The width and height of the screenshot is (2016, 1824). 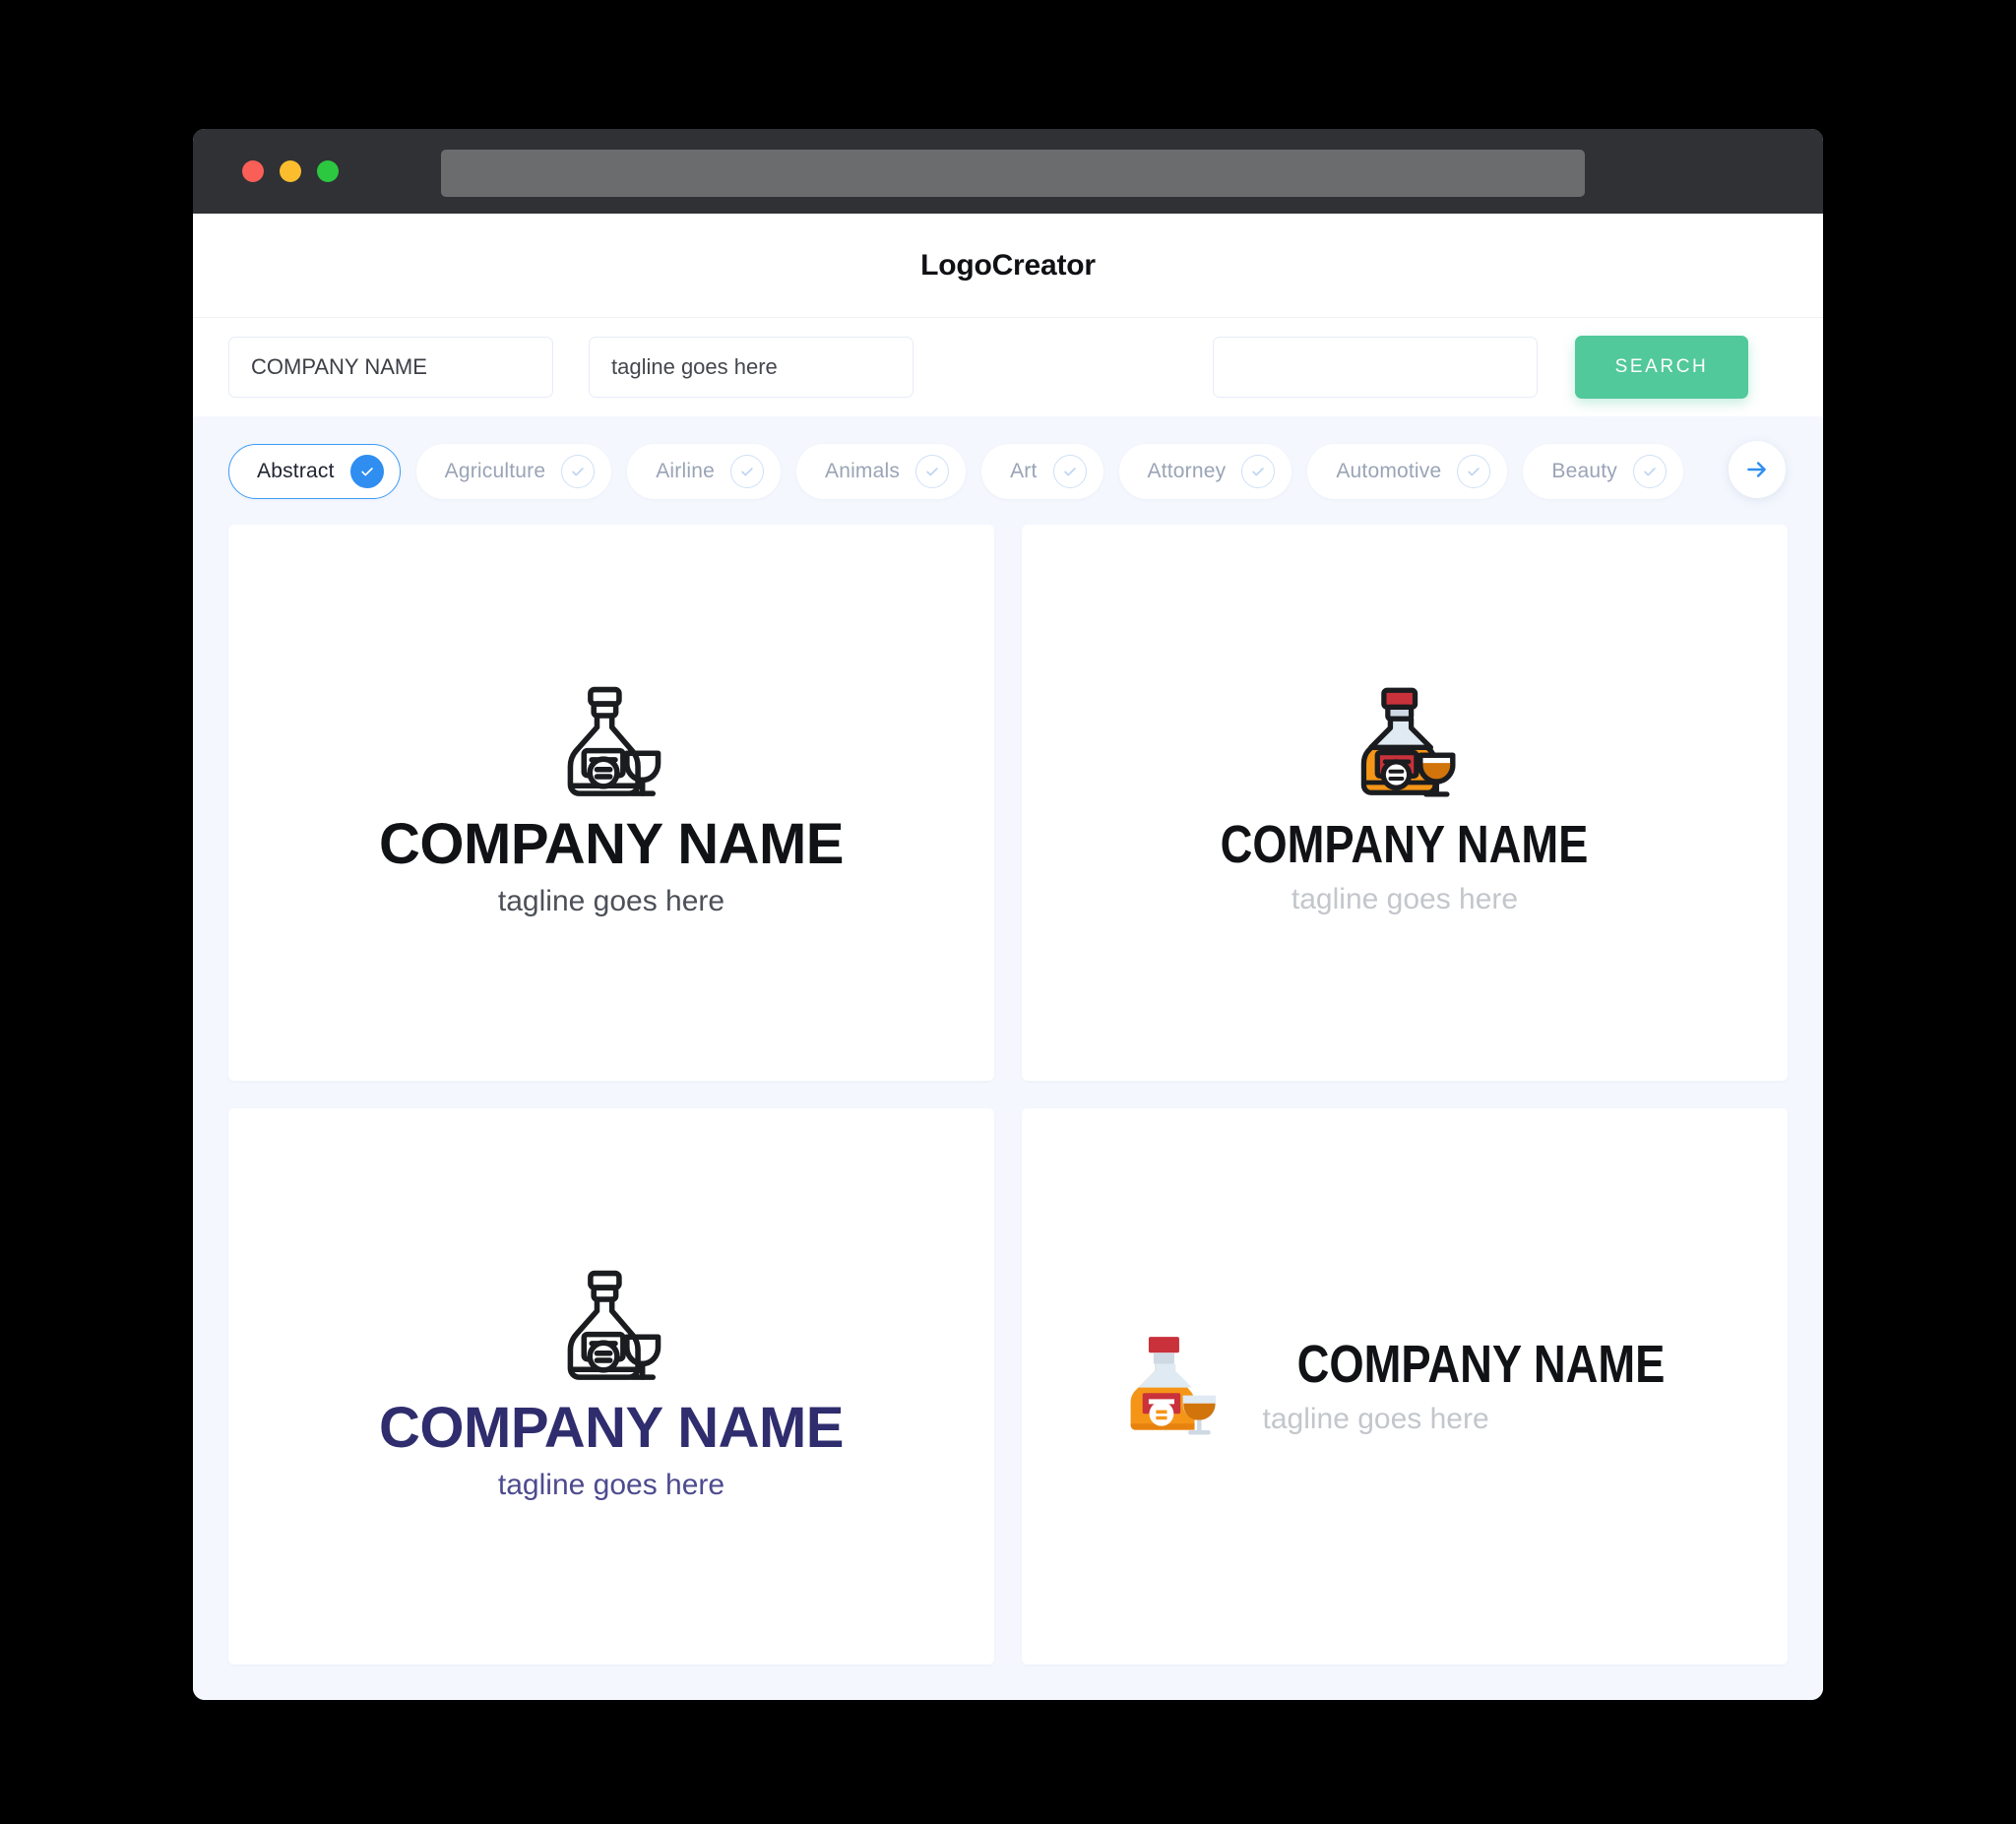 What do you see at coordinates (1042, 471) in the screenshot?
I see `category-chip-art: Art` at bounding box center [1042, 471].